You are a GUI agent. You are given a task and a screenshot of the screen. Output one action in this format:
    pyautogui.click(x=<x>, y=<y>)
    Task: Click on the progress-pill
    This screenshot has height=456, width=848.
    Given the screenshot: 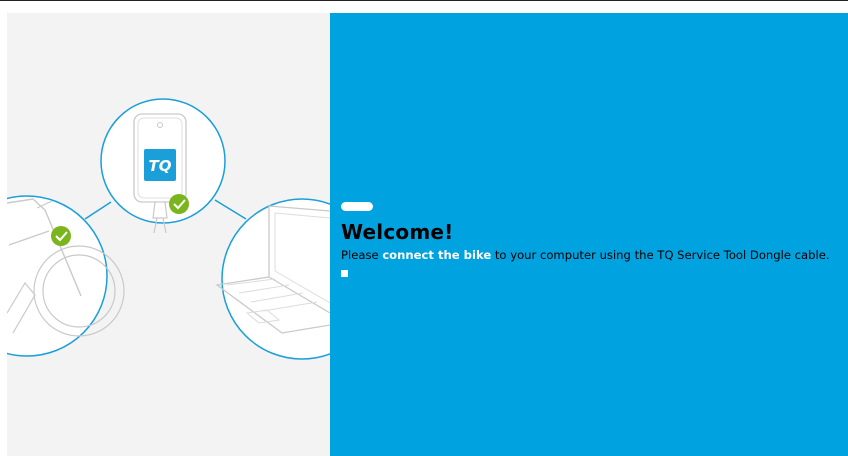 What is the action you would take?
    pyautogui.click(x=357, y=206)
    